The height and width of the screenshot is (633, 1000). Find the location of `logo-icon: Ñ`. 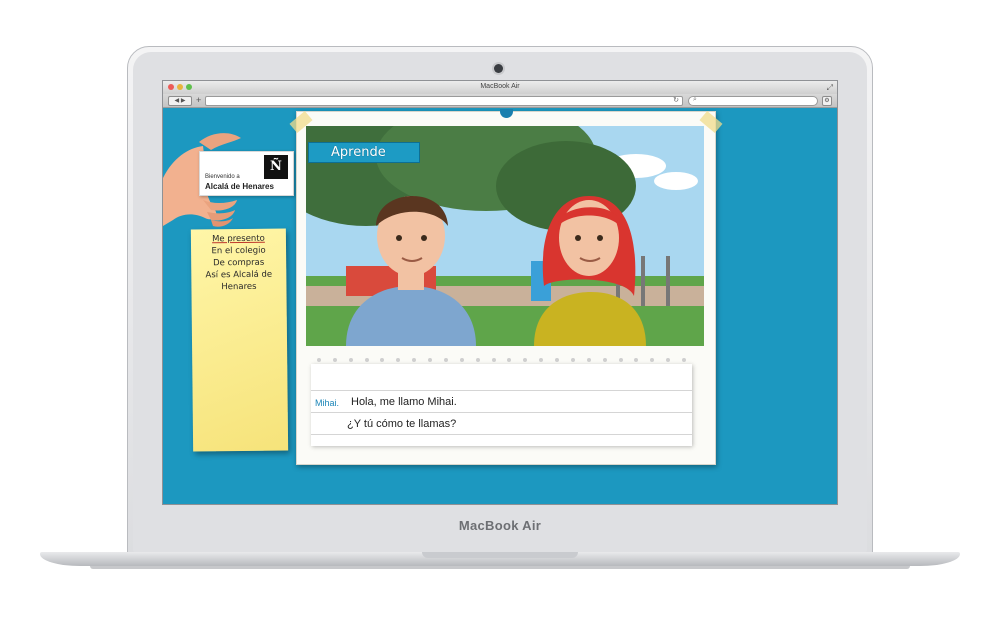

logo-icon: Ñ is located at coordinates (276, 167).